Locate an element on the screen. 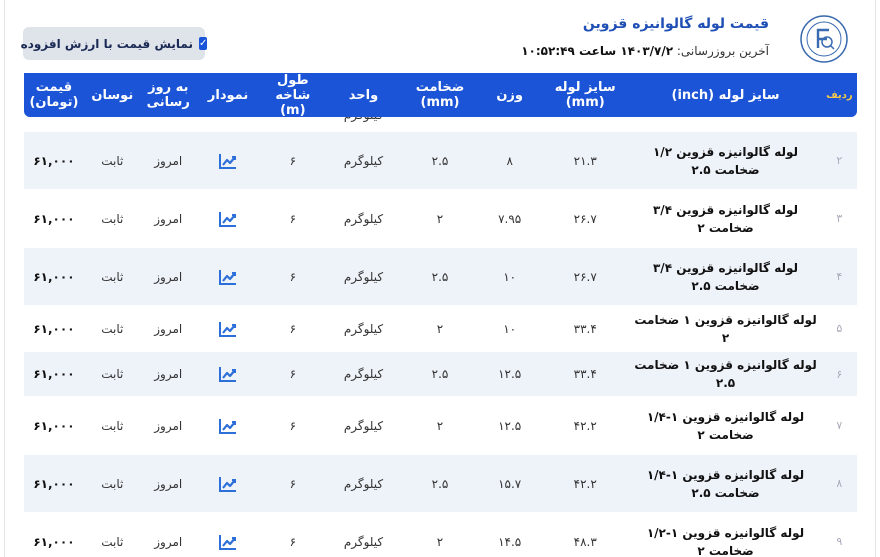  row-weight: ۸ is located at coordinates (509, 160).